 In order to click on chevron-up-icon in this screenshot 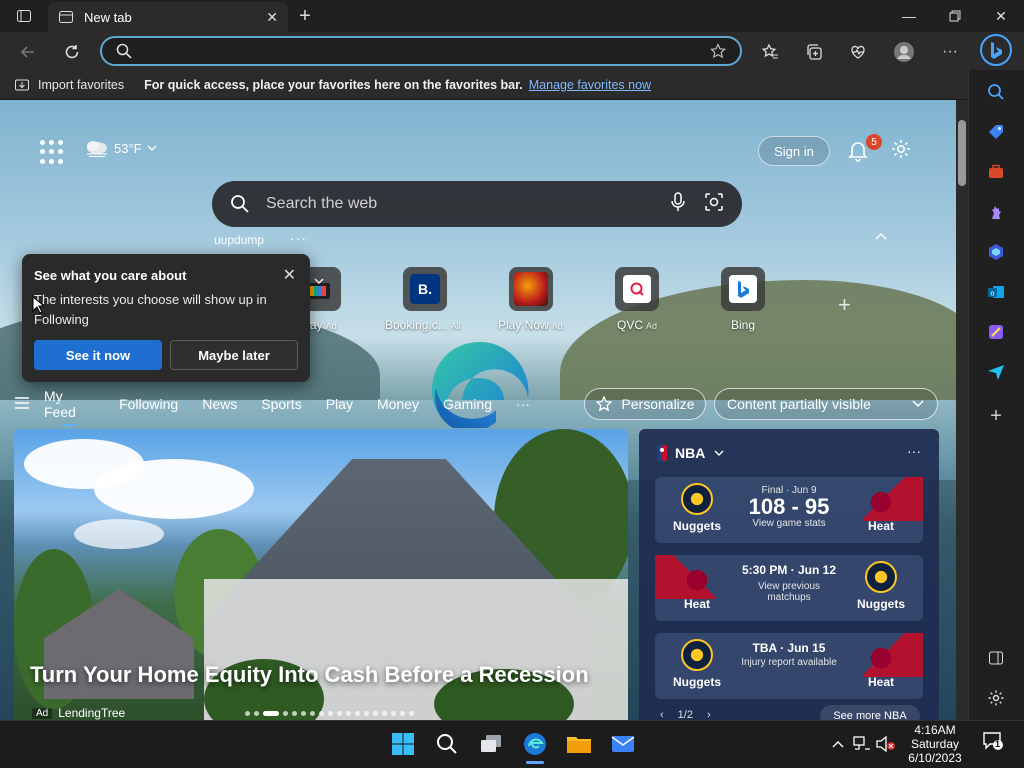, I will do `click(881, 236)`.